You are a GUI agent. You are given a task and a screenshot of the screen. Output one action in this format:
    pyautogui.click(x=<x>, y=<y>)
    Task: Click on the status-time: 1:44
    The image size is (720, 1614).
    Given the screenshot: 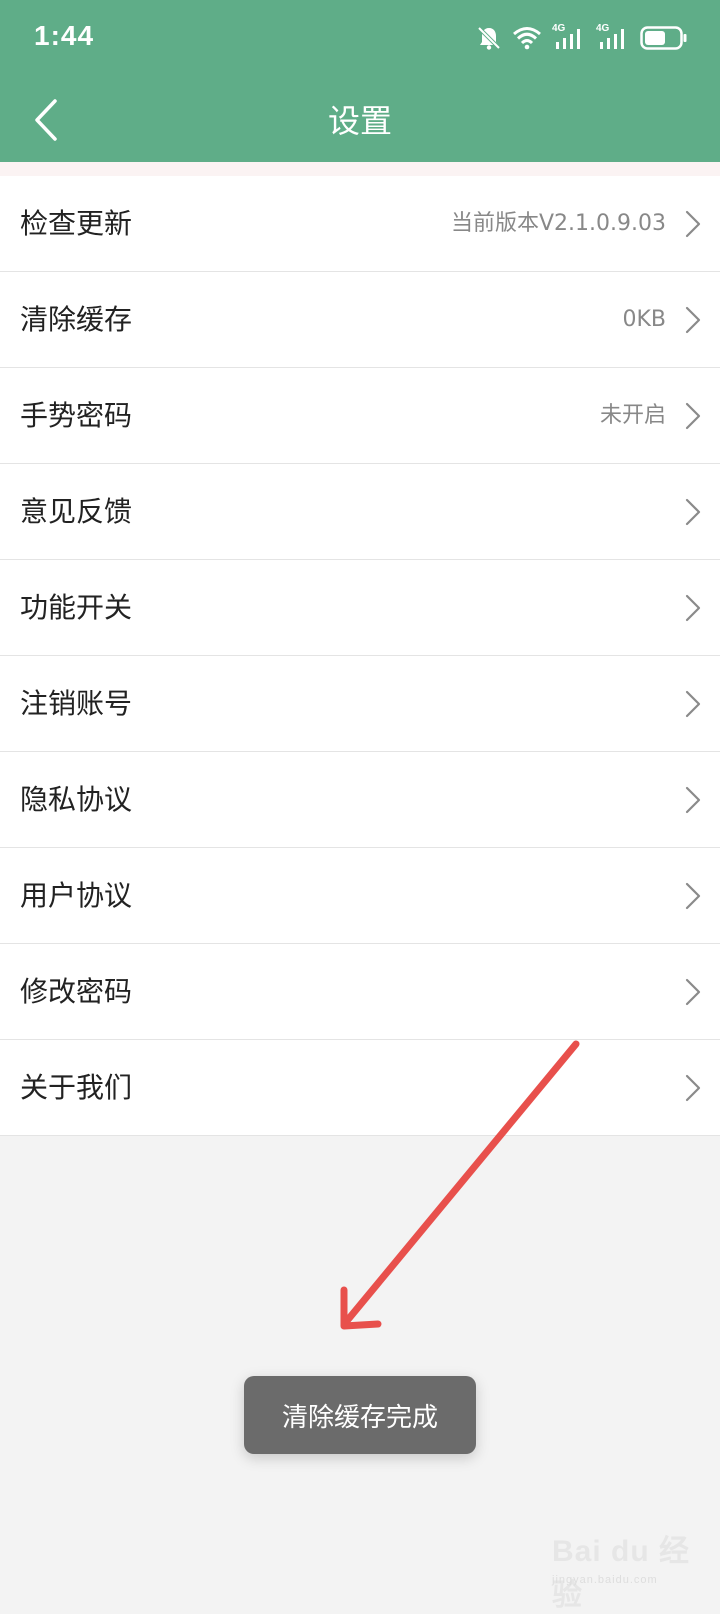 What is the action you would take?
    pyautogui.click(x=64, y=35)
    